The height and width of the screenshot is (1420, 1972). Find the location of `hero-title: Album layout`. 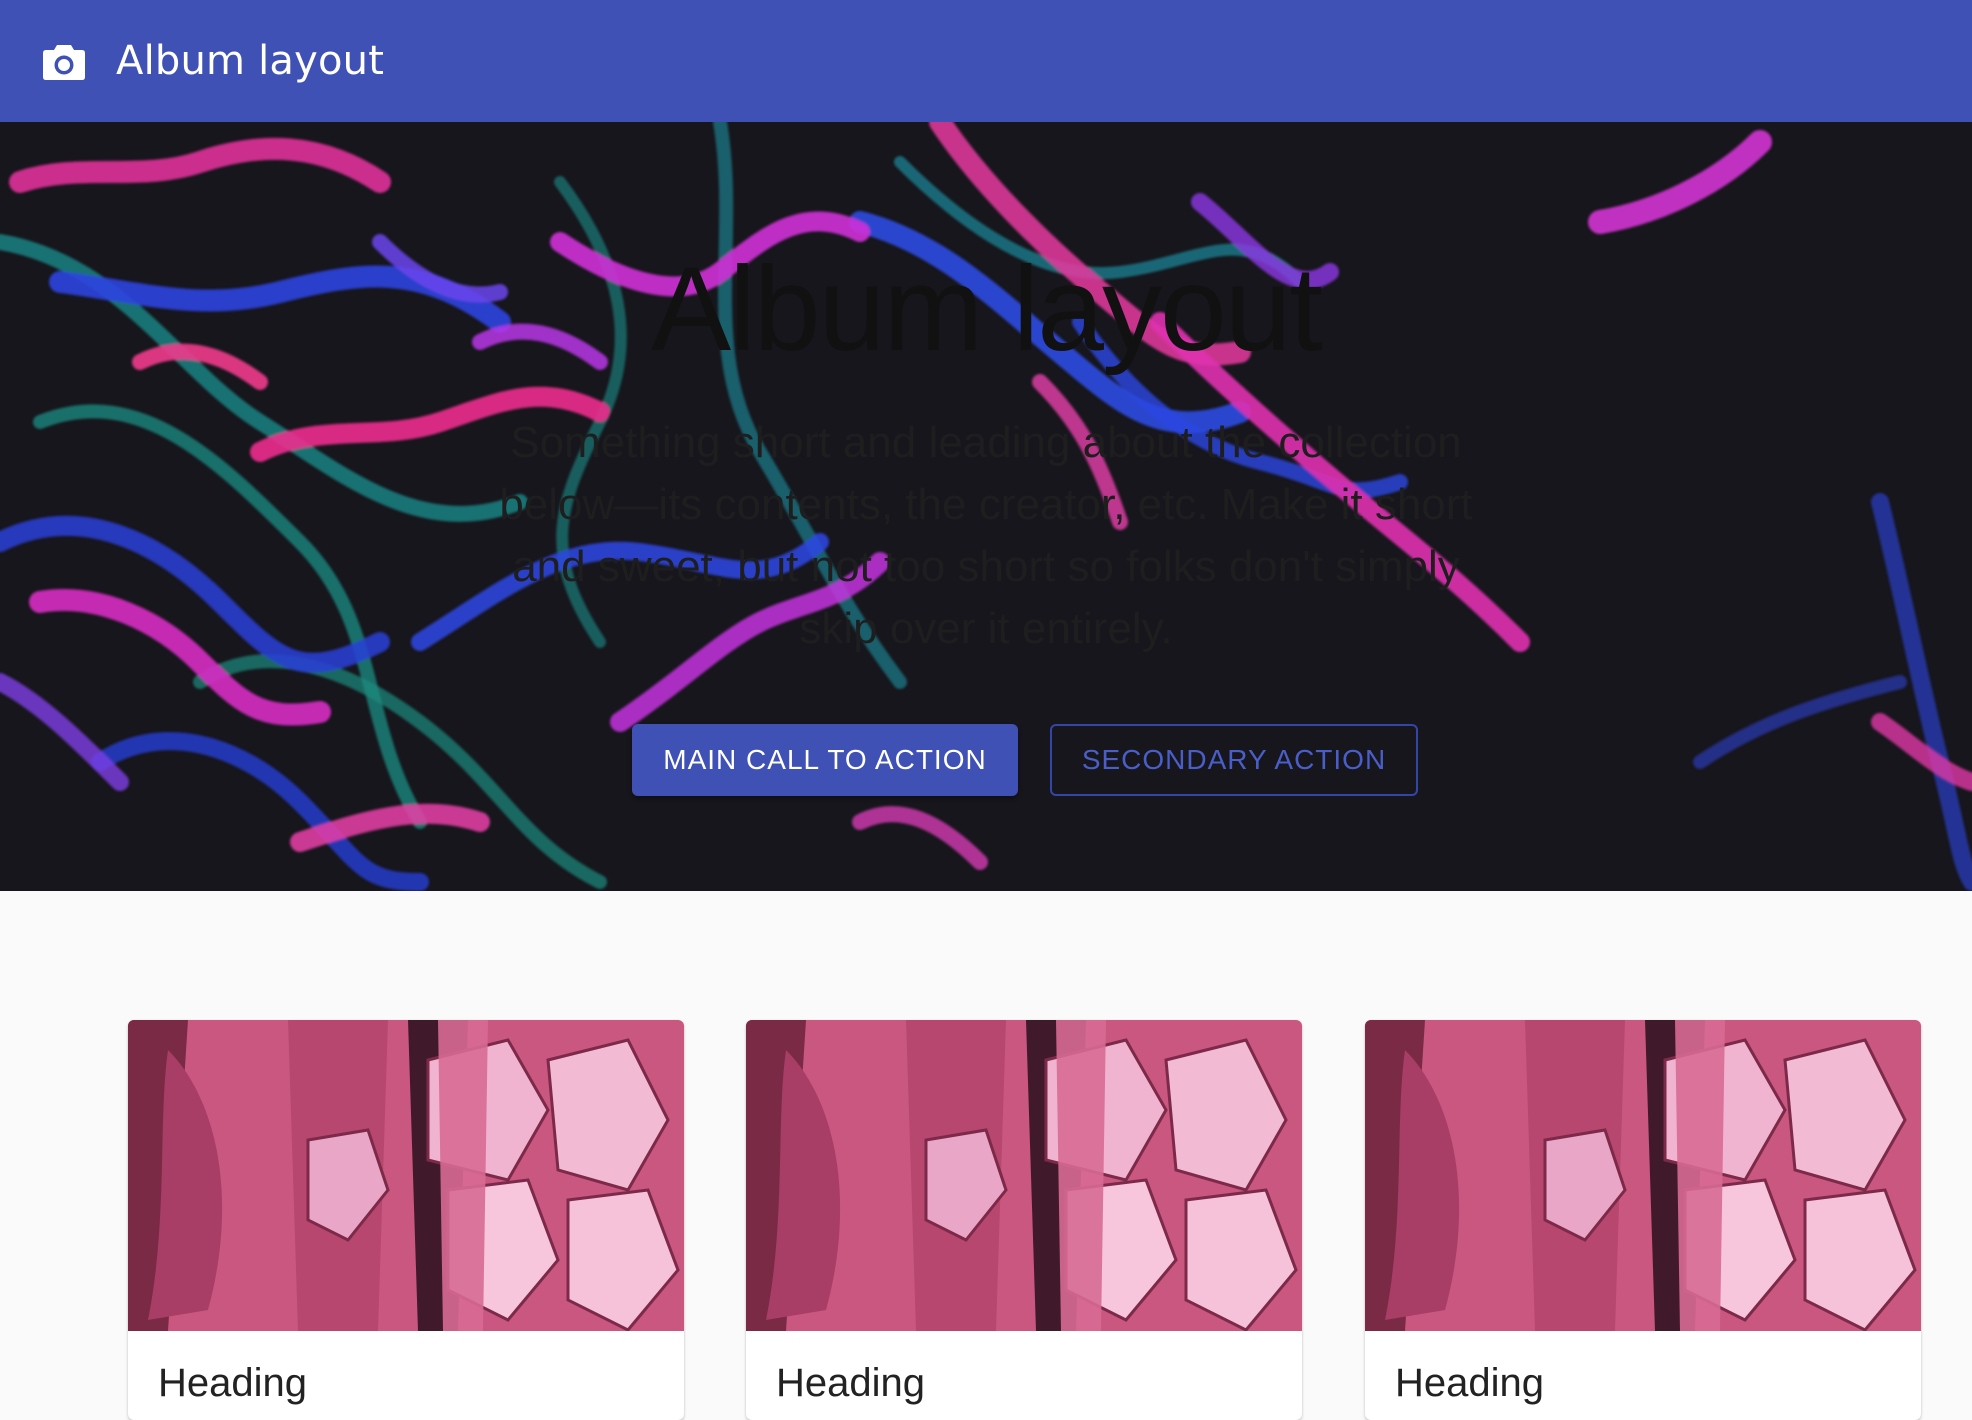

hero-title: Album layout is located at coordinates (987, 309).